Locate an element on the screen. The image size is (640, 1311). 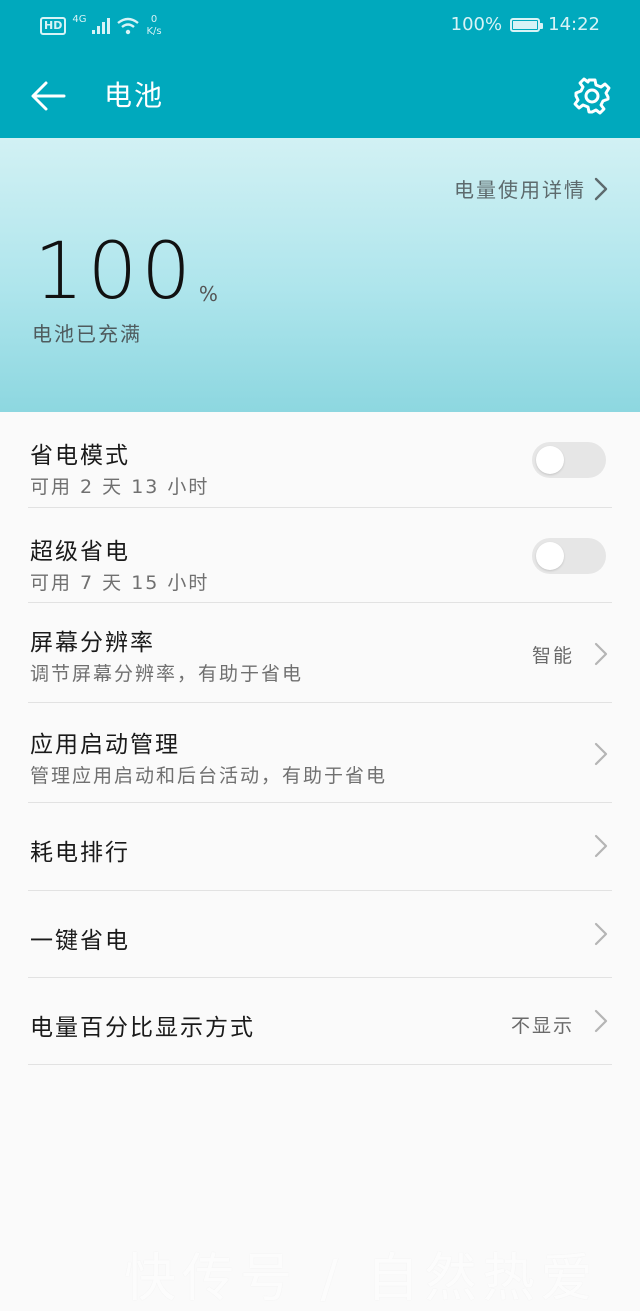
row-title: 屏幕分辨率 is located at coordinates (92, 643).